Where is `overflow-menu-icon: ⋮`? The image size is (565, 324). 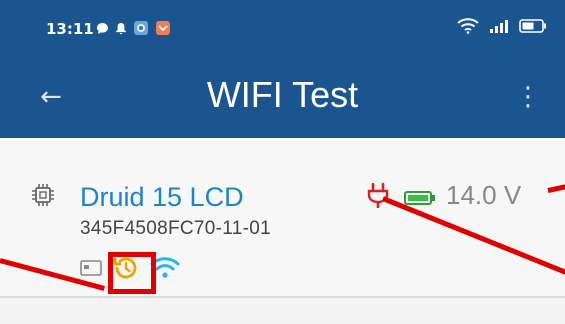 overflow-menu-icon: ⋮ is located at coordinates (528, 97).